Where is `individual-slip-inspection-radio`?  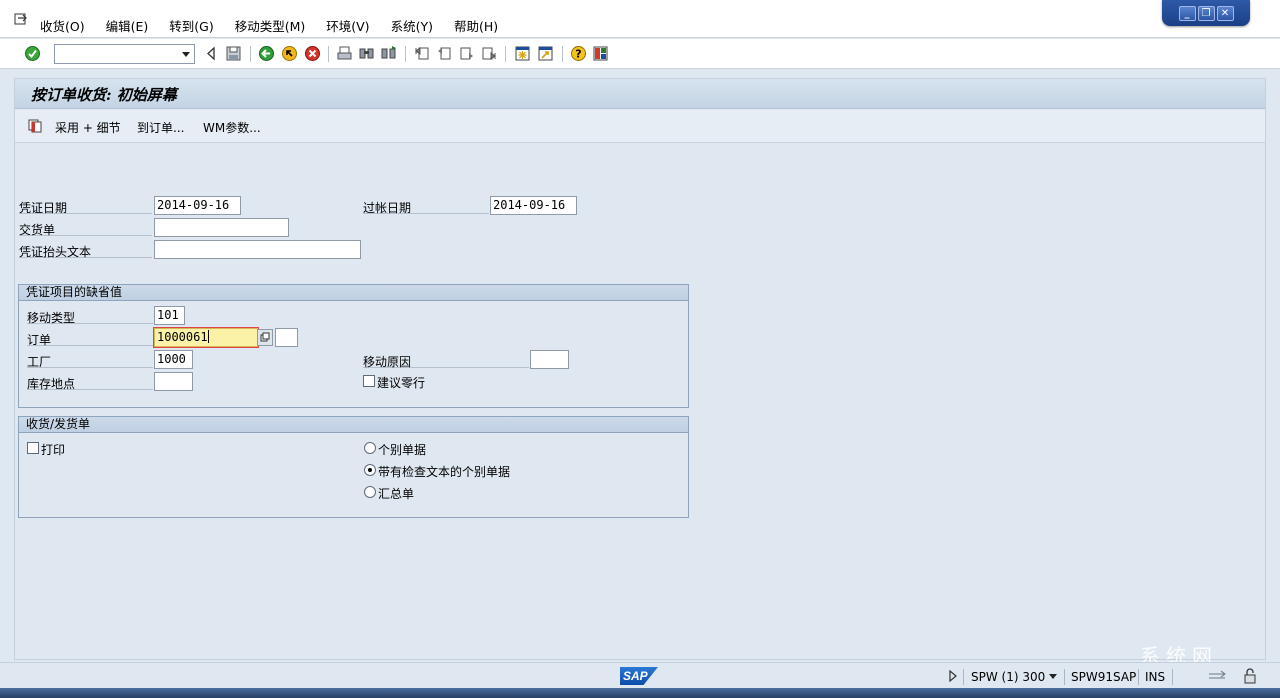
individual-slip-inspection-radio is located at coordinates (370, 470).